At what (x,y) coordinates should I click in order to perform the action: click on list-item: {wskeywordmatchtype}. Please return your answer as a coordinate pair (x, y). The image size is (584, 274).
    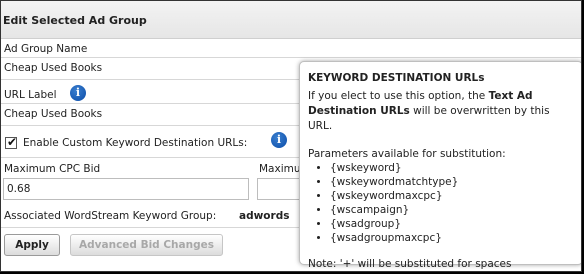
    Looking at the image, I should click on (452, 182).